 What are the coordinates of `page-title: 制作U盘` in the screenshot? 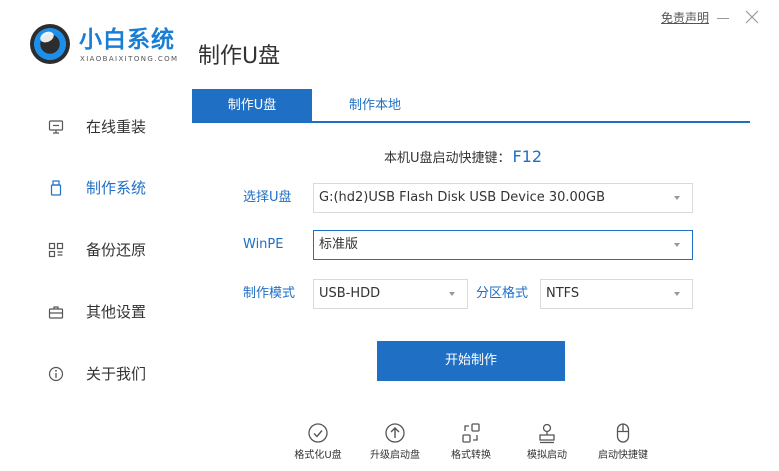 It's located at (239, 56).